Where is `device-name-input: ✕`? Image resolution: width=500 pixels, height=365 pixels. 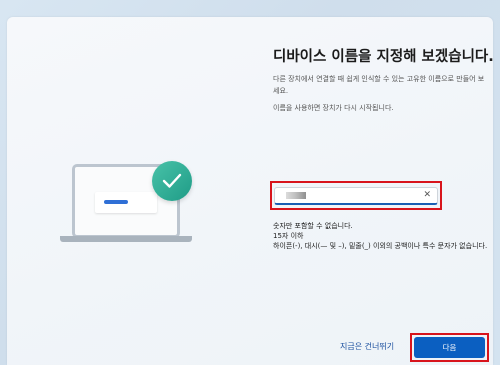
device-name-input: ✕ is located at coordinates (356, 196).